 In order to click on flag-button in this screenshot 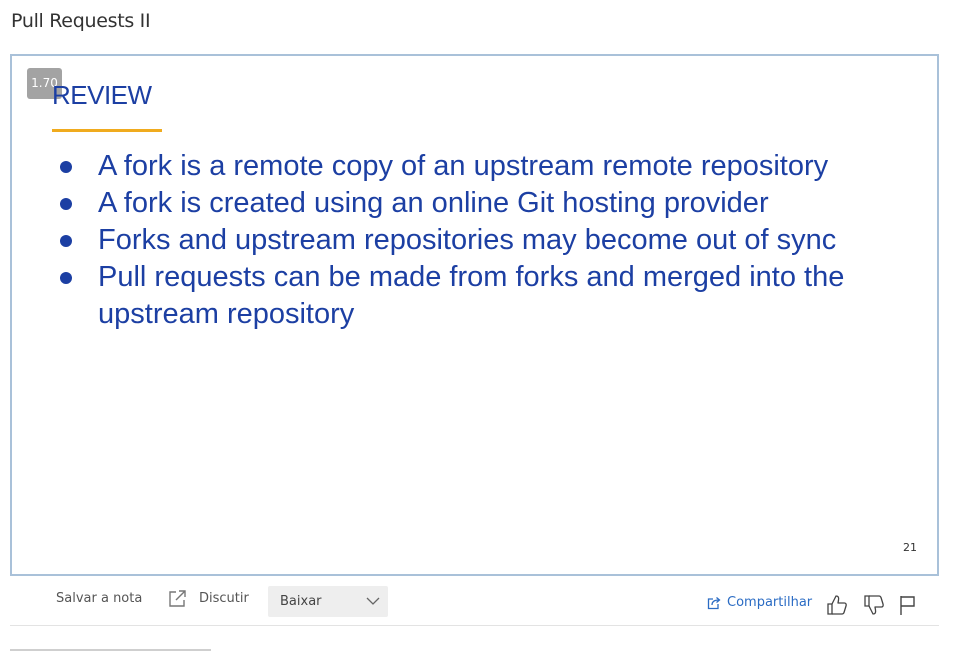, I will do `click(908, 605)`.